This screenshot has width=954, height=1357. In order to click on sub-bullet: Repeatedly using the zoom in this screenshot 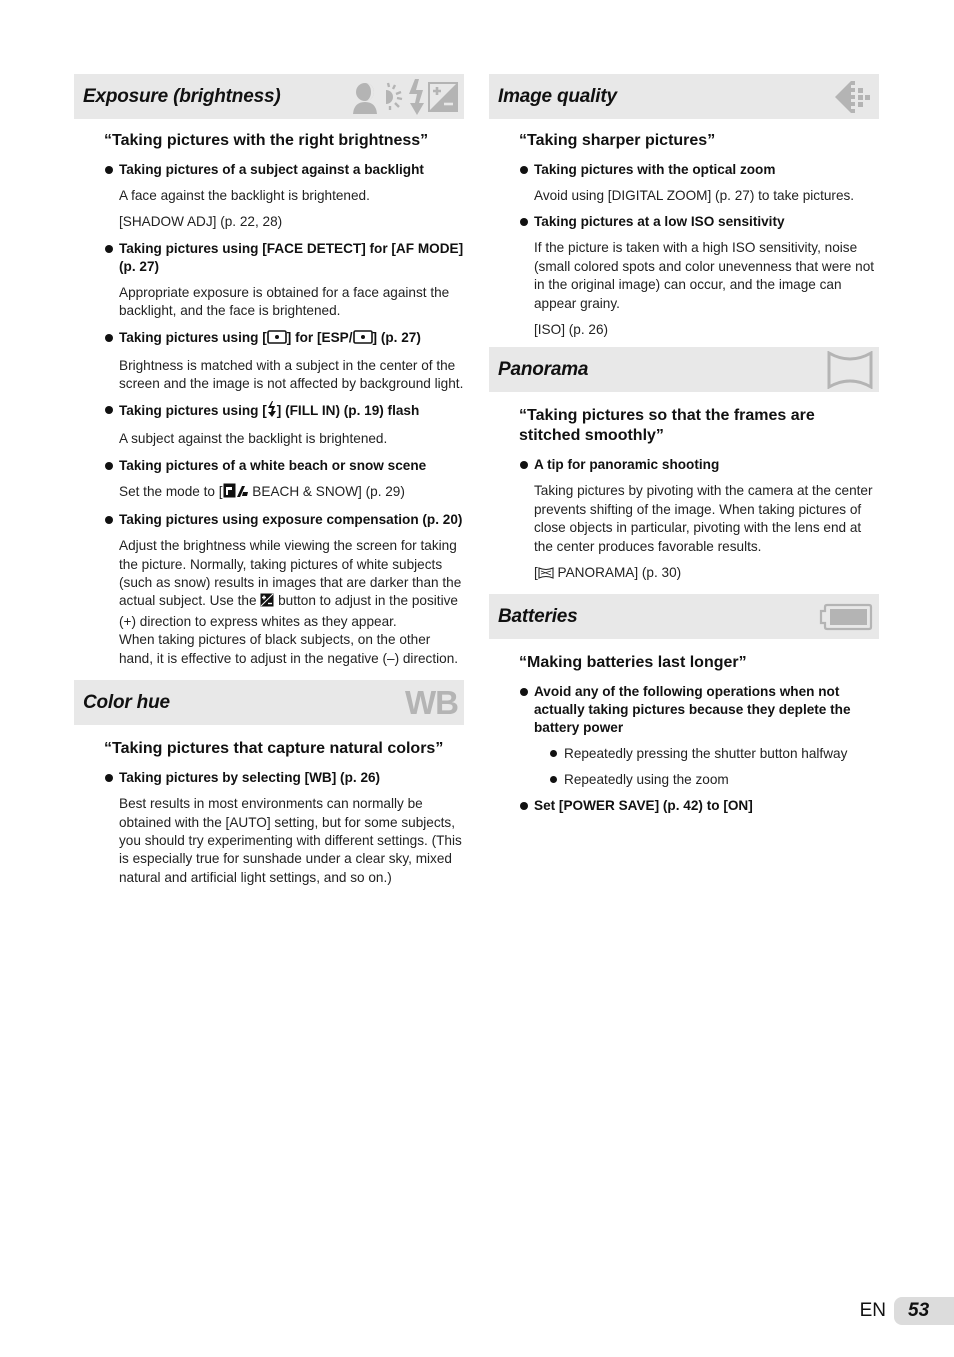, I will do `click(699, 780)`.